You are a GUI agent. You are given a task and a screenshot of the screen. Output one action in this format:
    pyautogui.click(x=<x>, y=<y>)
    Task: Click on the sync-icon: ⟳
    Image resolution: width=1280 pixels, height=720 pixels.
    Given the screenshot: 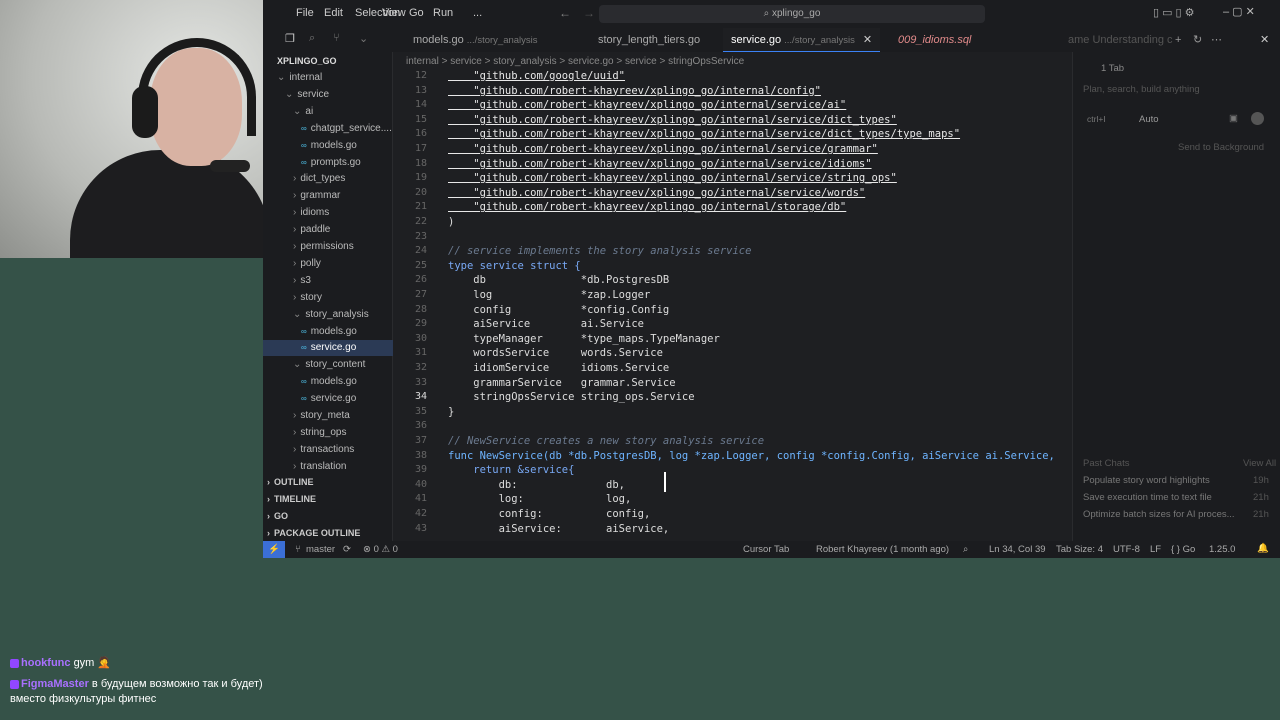 What is the action you would take?
    pyautogui.click(x=347, y=549)
    